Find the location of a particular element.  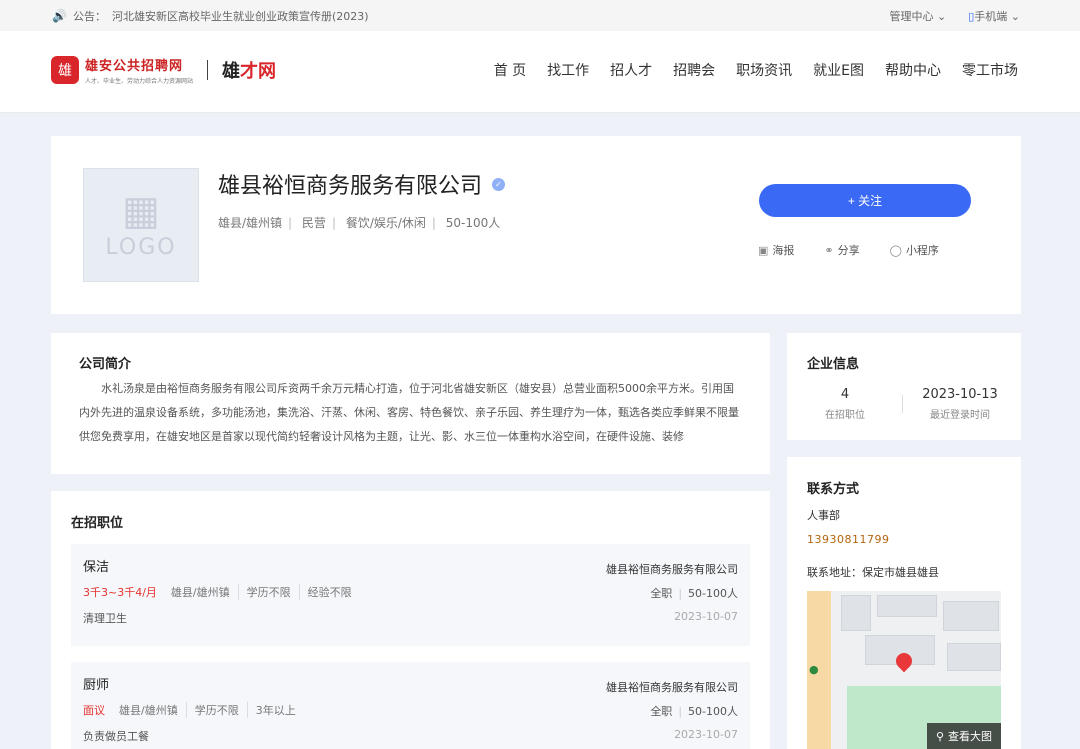

speaker-icon: 🔊 is located at coordinates (59, 16).